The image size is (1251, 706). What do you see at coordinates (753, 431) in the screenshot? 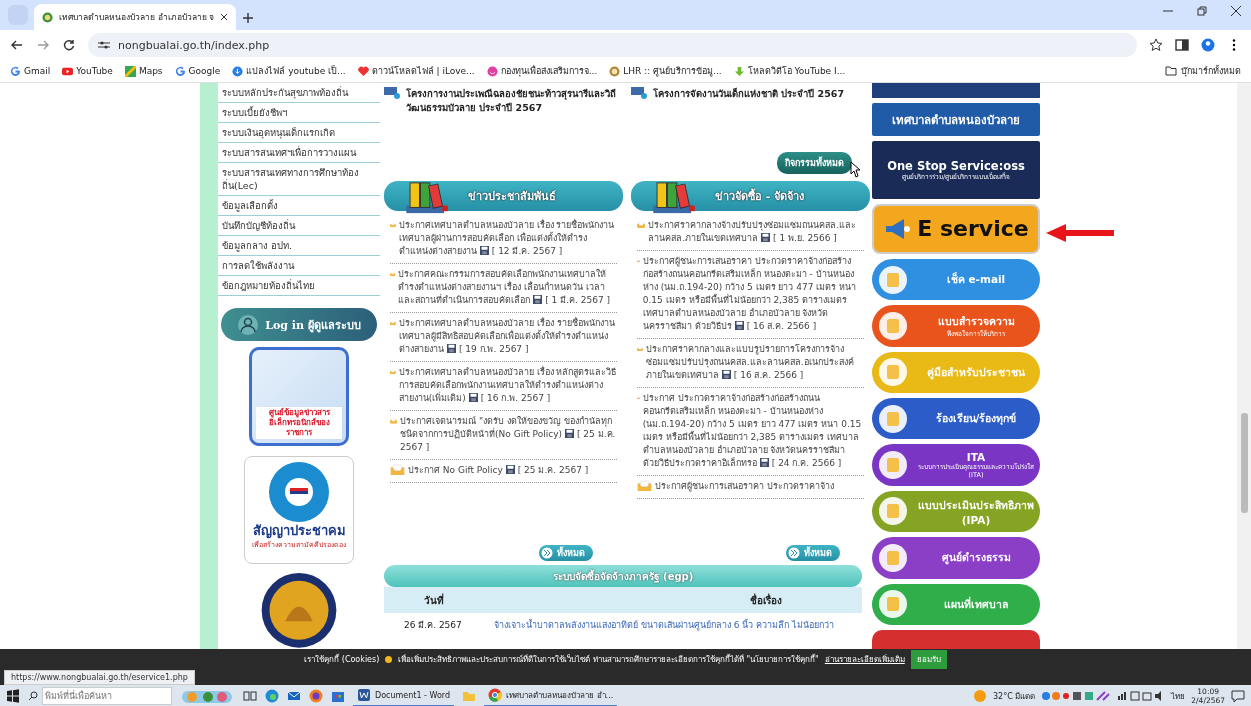
I see `news-link: ประกาศ ประกวดราคาจ้างก่อสร้างก่อสร้างถนนคอนกรีตเสริมเหล็ก หนองตะมา - บ้านหนองห่าง (นม.ถ.194-20) กว้าง 5 เมตร ยาว 477 เมตร หนา 0.15 เมตร หรือมีพื้นที่ไม่น้อยกว่า 2,385 ตารางเมตร เทศบาลตำบลหนองบัวลาย อำเภอบัวลาย จังหวัดนครราชสีมา ด้วยวิธีประกวดราคาอิเล็กทรอ [ 24 ก.ค. 2566 ]` at bounding box center [753, 431].